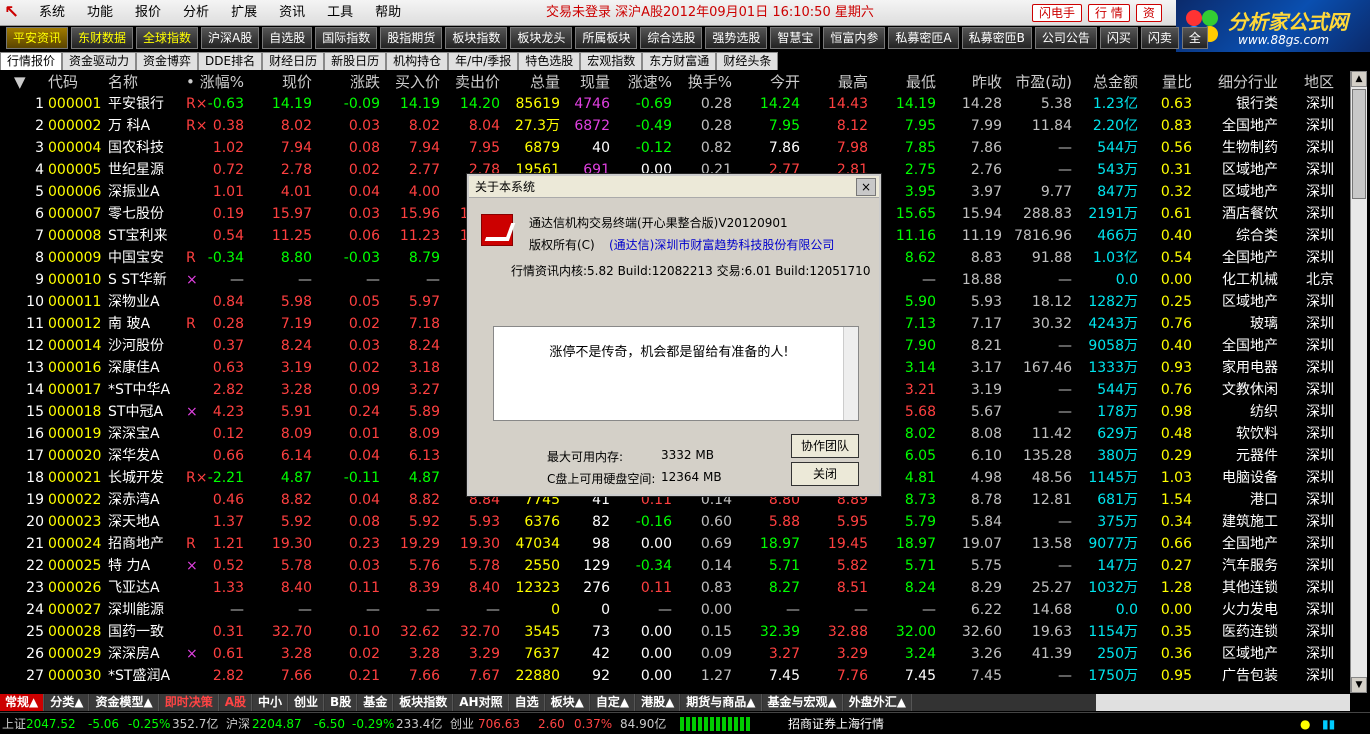  What do you see at coordinates (293, 61) in the screenshot?
I see `tab-finance-calendar: 财经日历` at bounding box center [293, 61].